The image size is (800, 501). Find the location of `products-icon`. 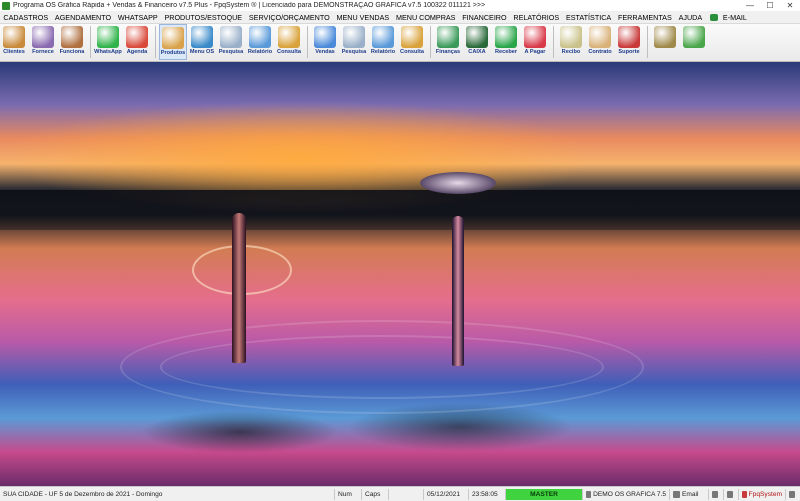

products-icon is located at coordinates (173, 38).